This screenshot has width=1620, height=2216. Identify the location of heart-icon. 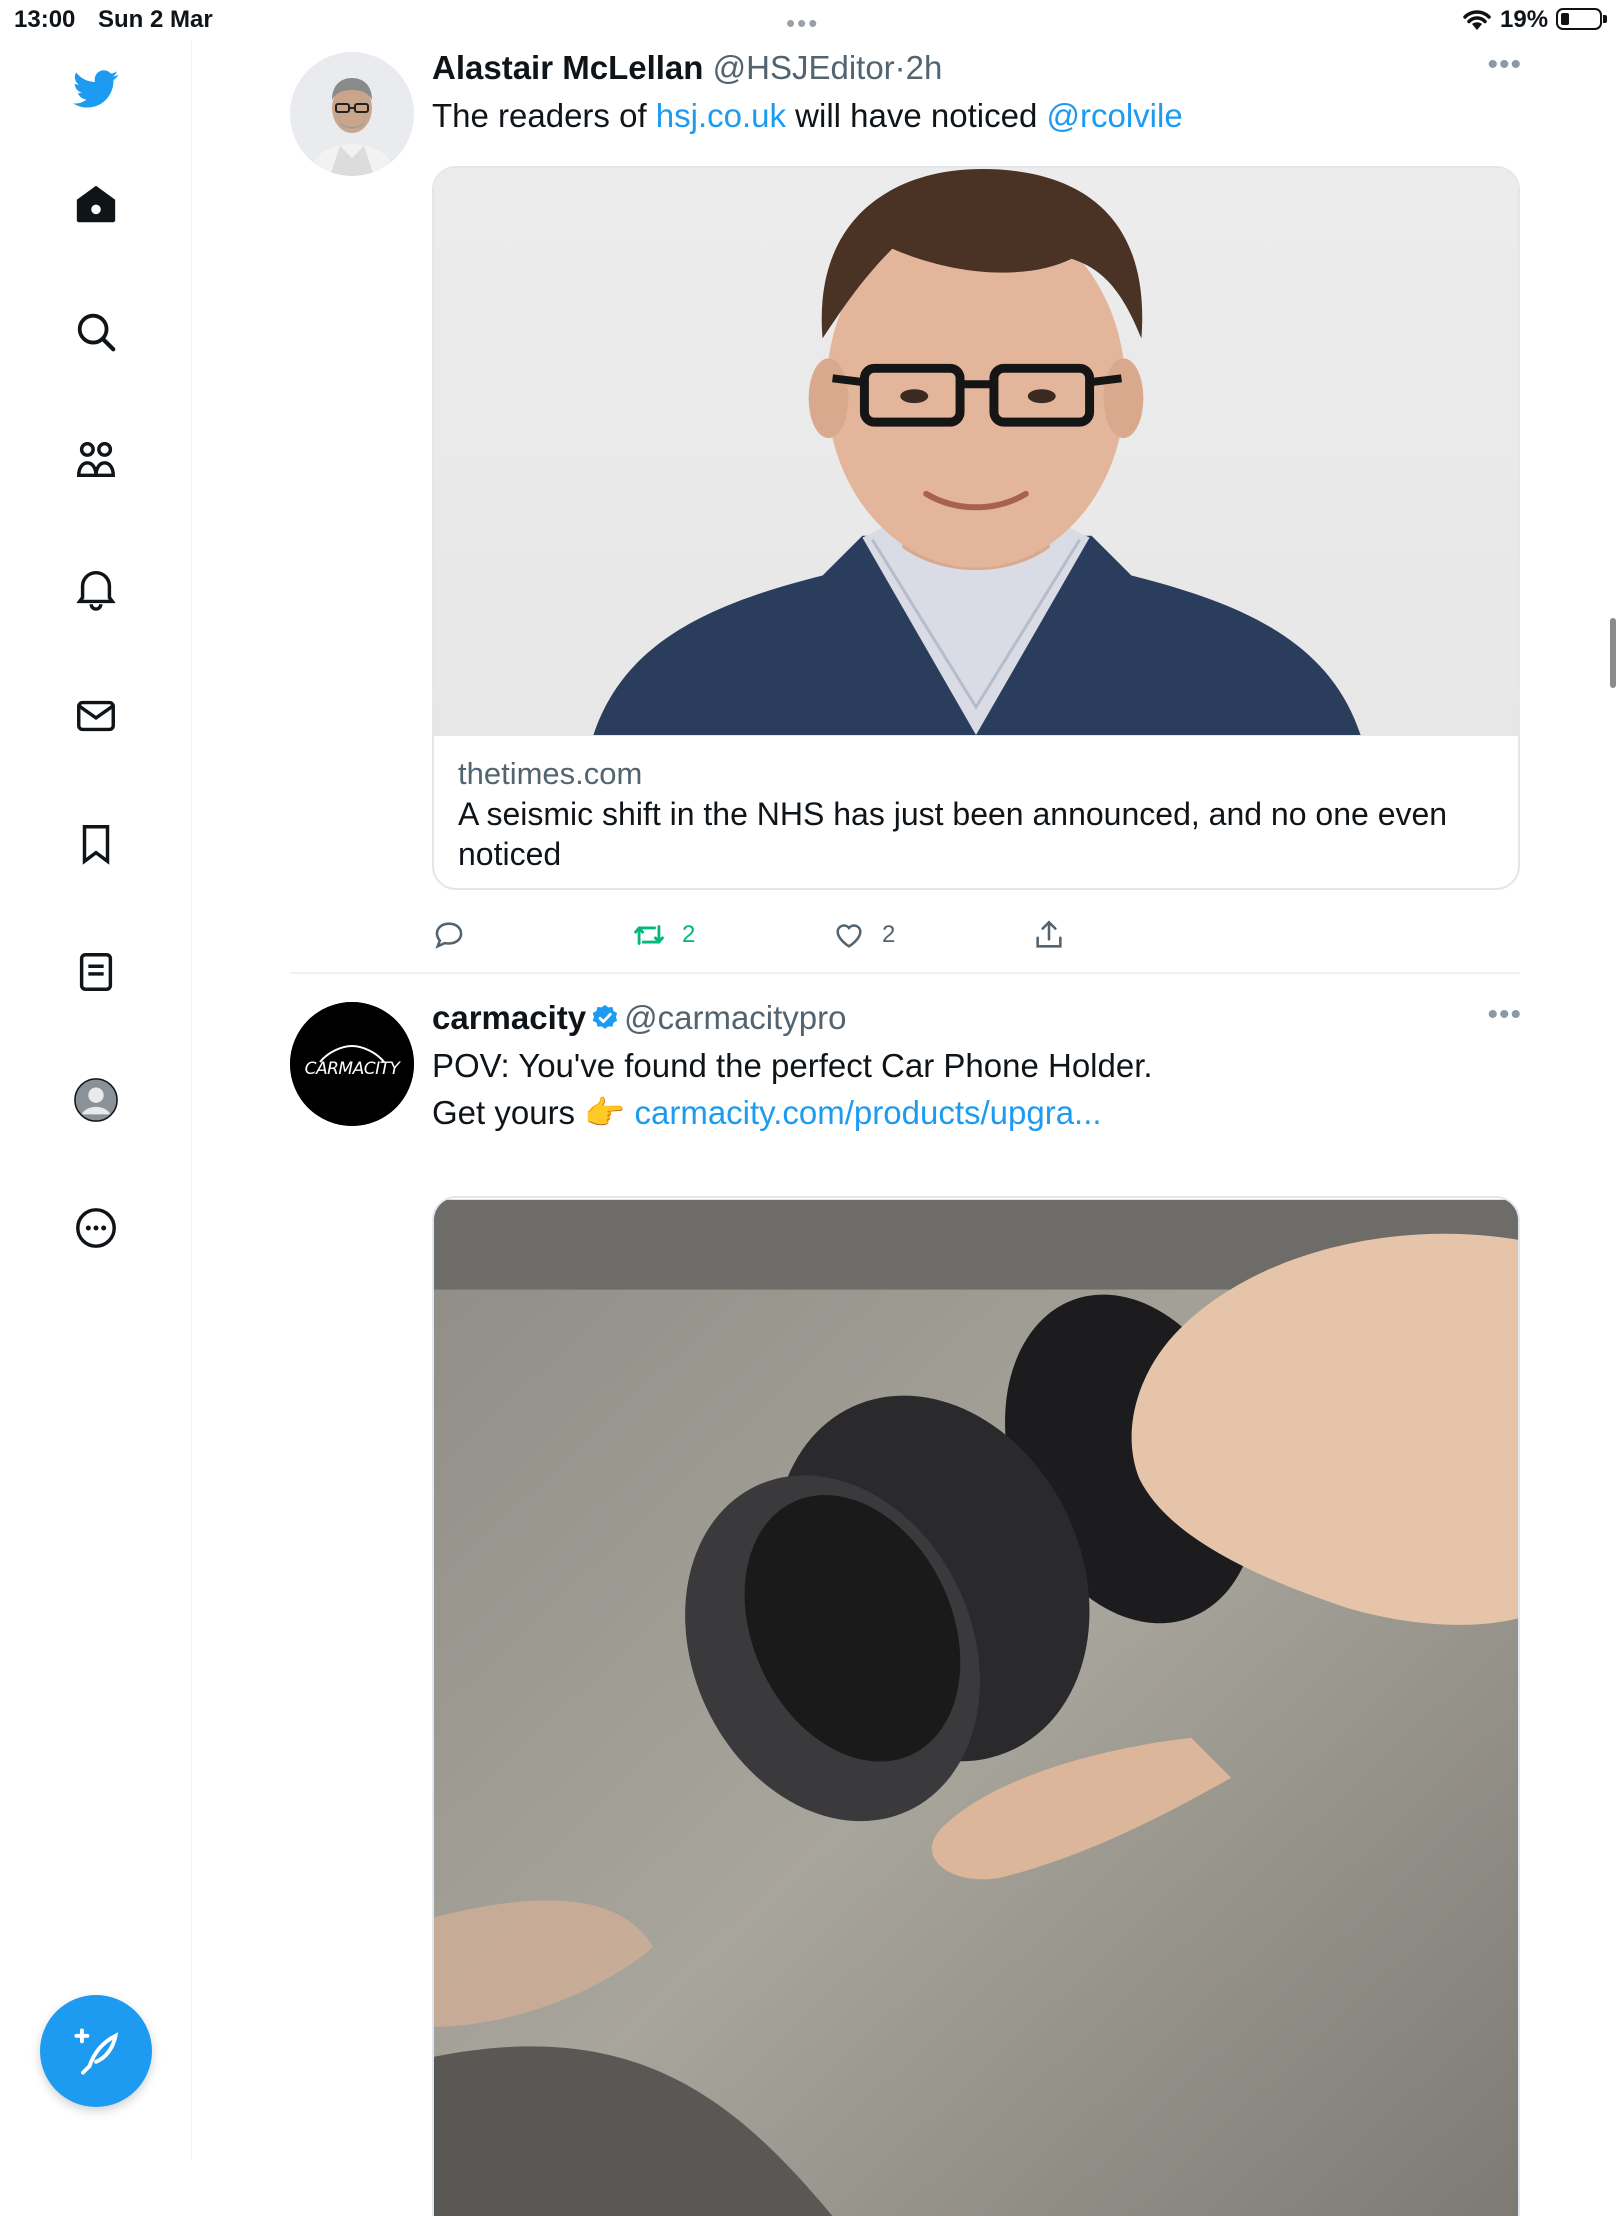
(849, 936).